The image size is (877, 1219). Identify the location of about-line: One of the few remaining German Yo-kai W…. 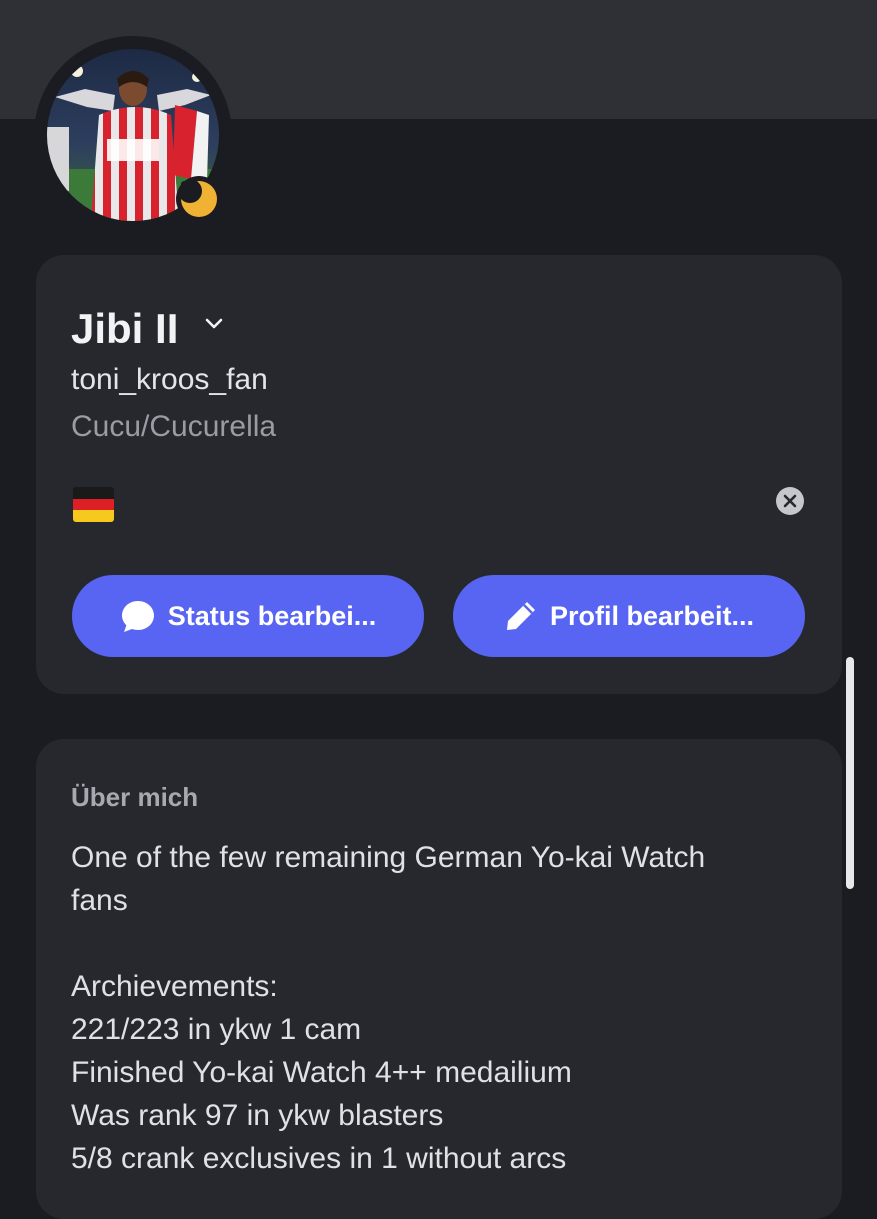
(388, 857).